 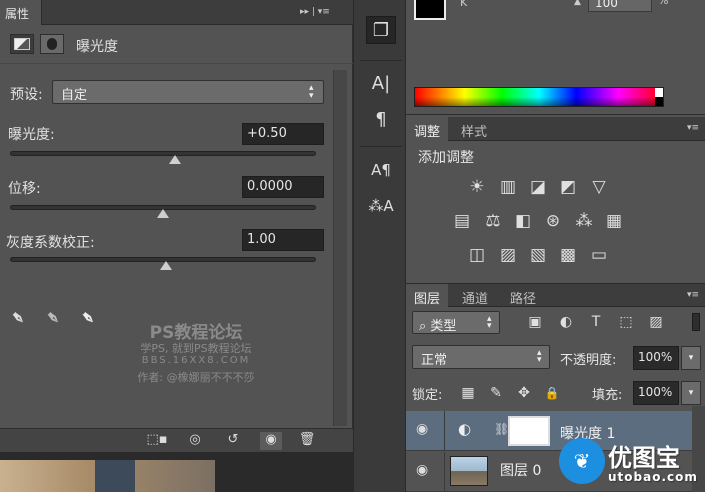 What do you see at coordinates (24, 189) in the screenshot?
I see `offset-label: 位移:` at bounding box center [24, 189].